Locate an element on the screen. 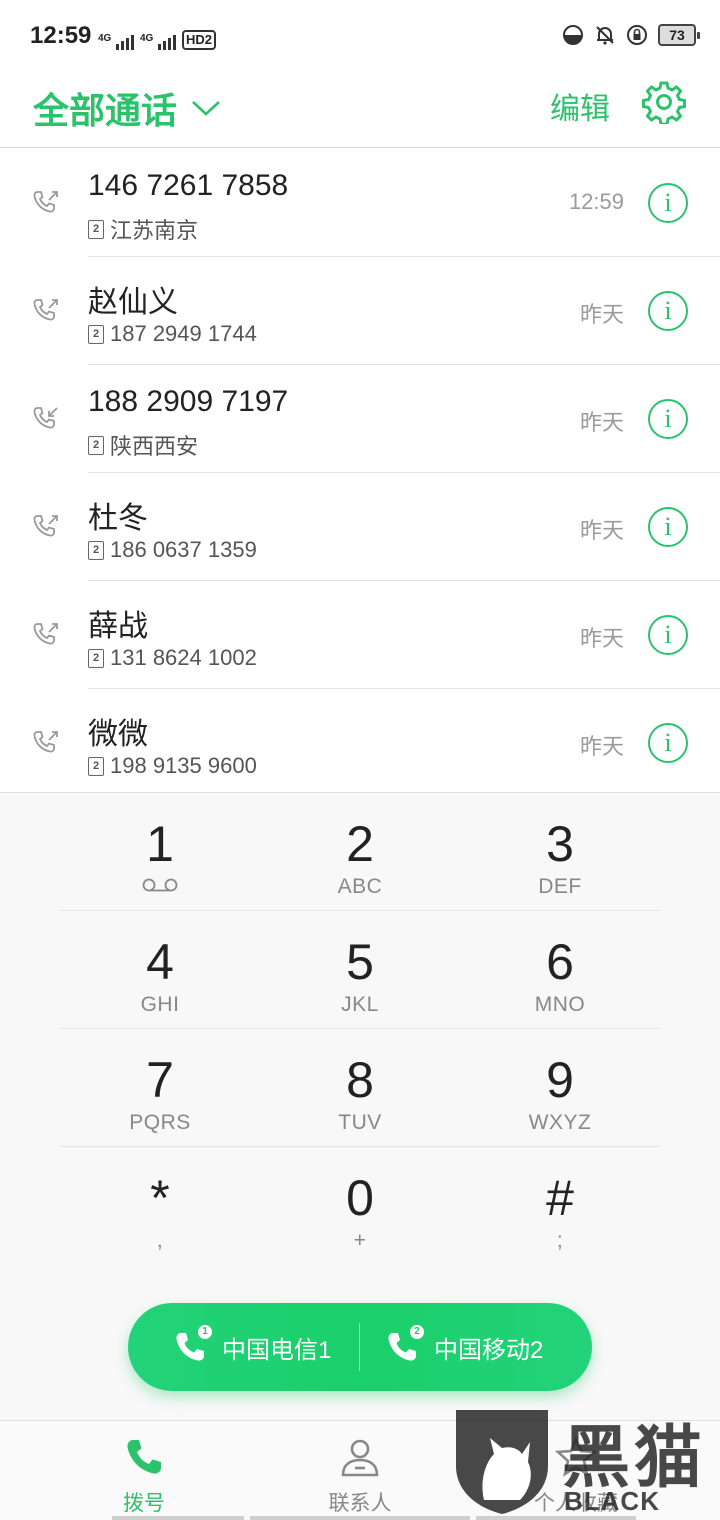 The width and height of the screenshot is (720, 1520). dial-letters: GHI is located at coordinates (160, 1004).